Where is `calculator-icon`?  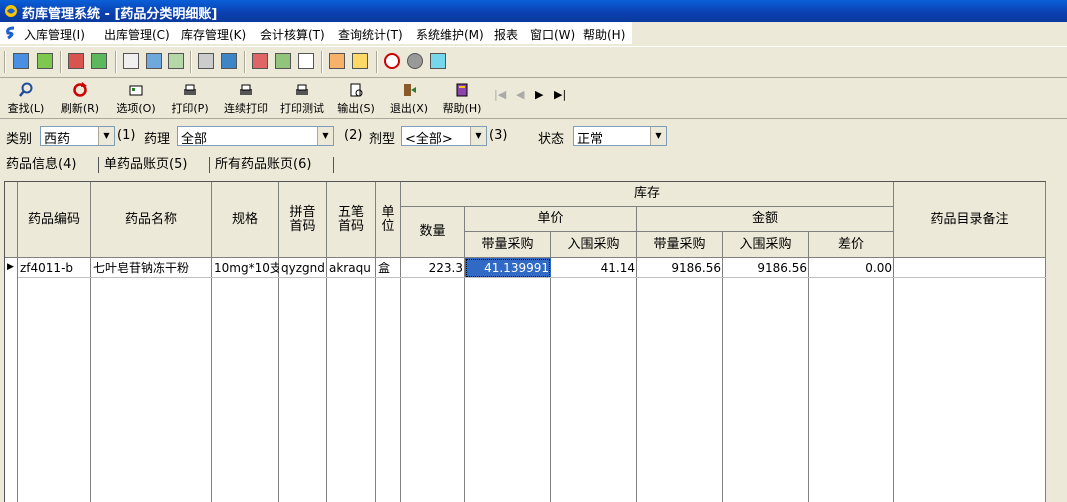
calculator-icon is located at coordinates (260, 61).